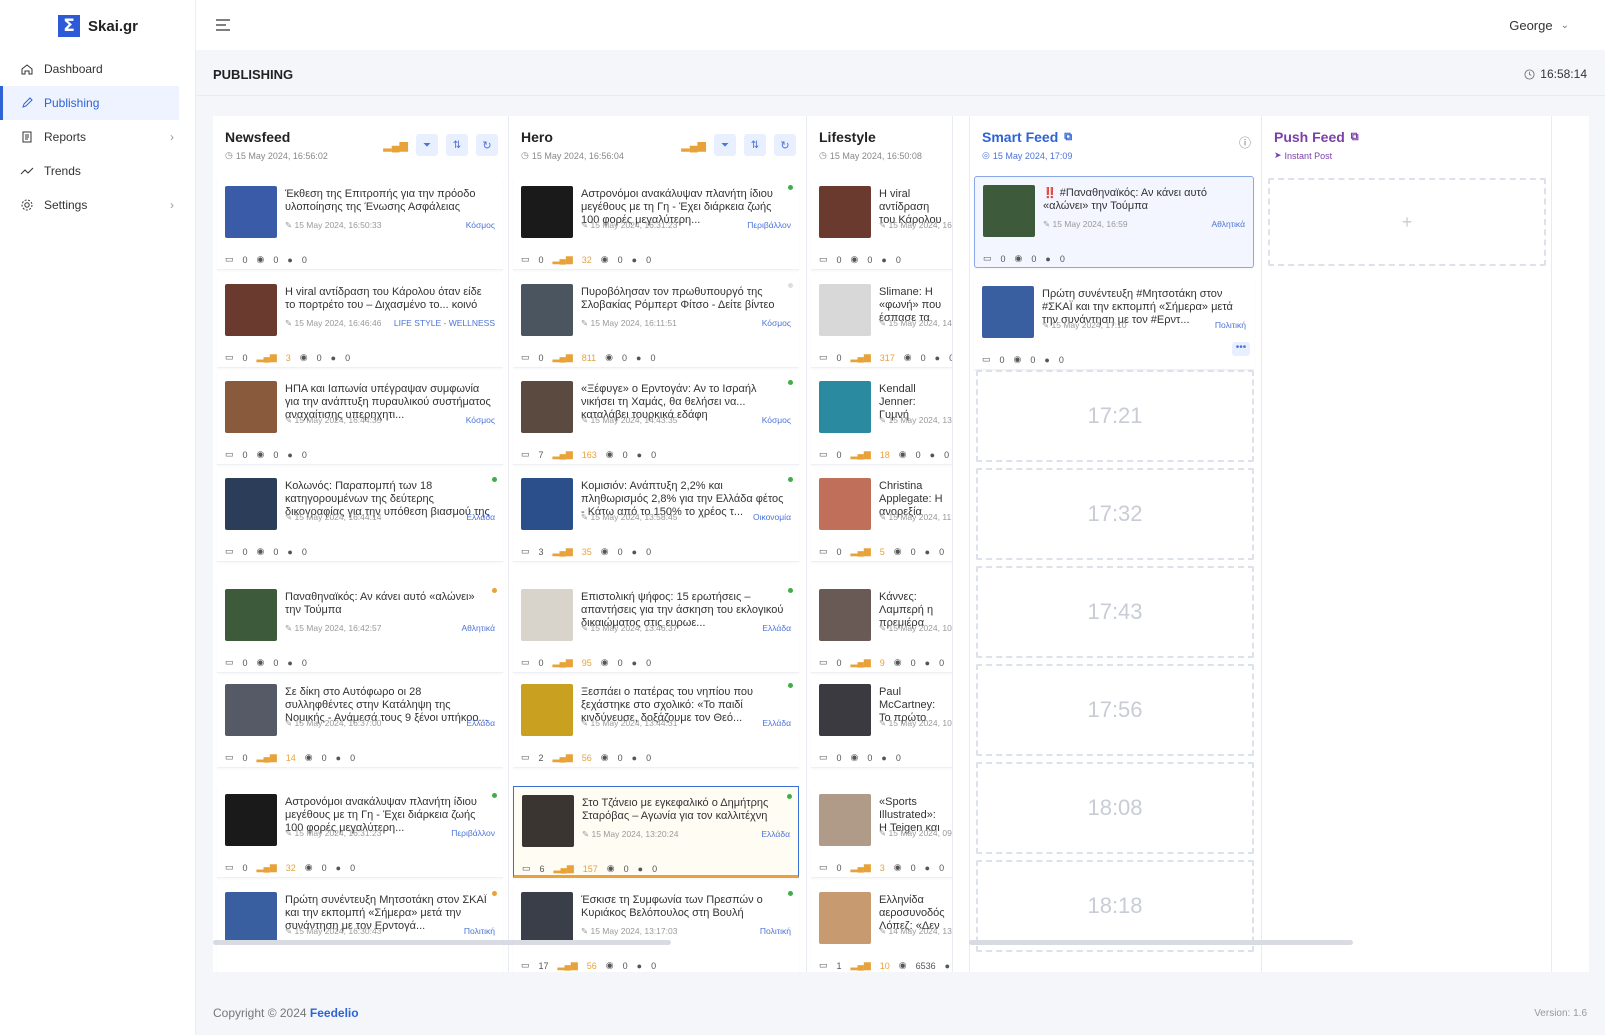 Image resolution: width=1605 pixels, height=1035 pixels. What do you see at coordinates (89, 103) in the screenshot?
I see `sidebar-item-publishing: Publishing` at bounding box center [89, 103].